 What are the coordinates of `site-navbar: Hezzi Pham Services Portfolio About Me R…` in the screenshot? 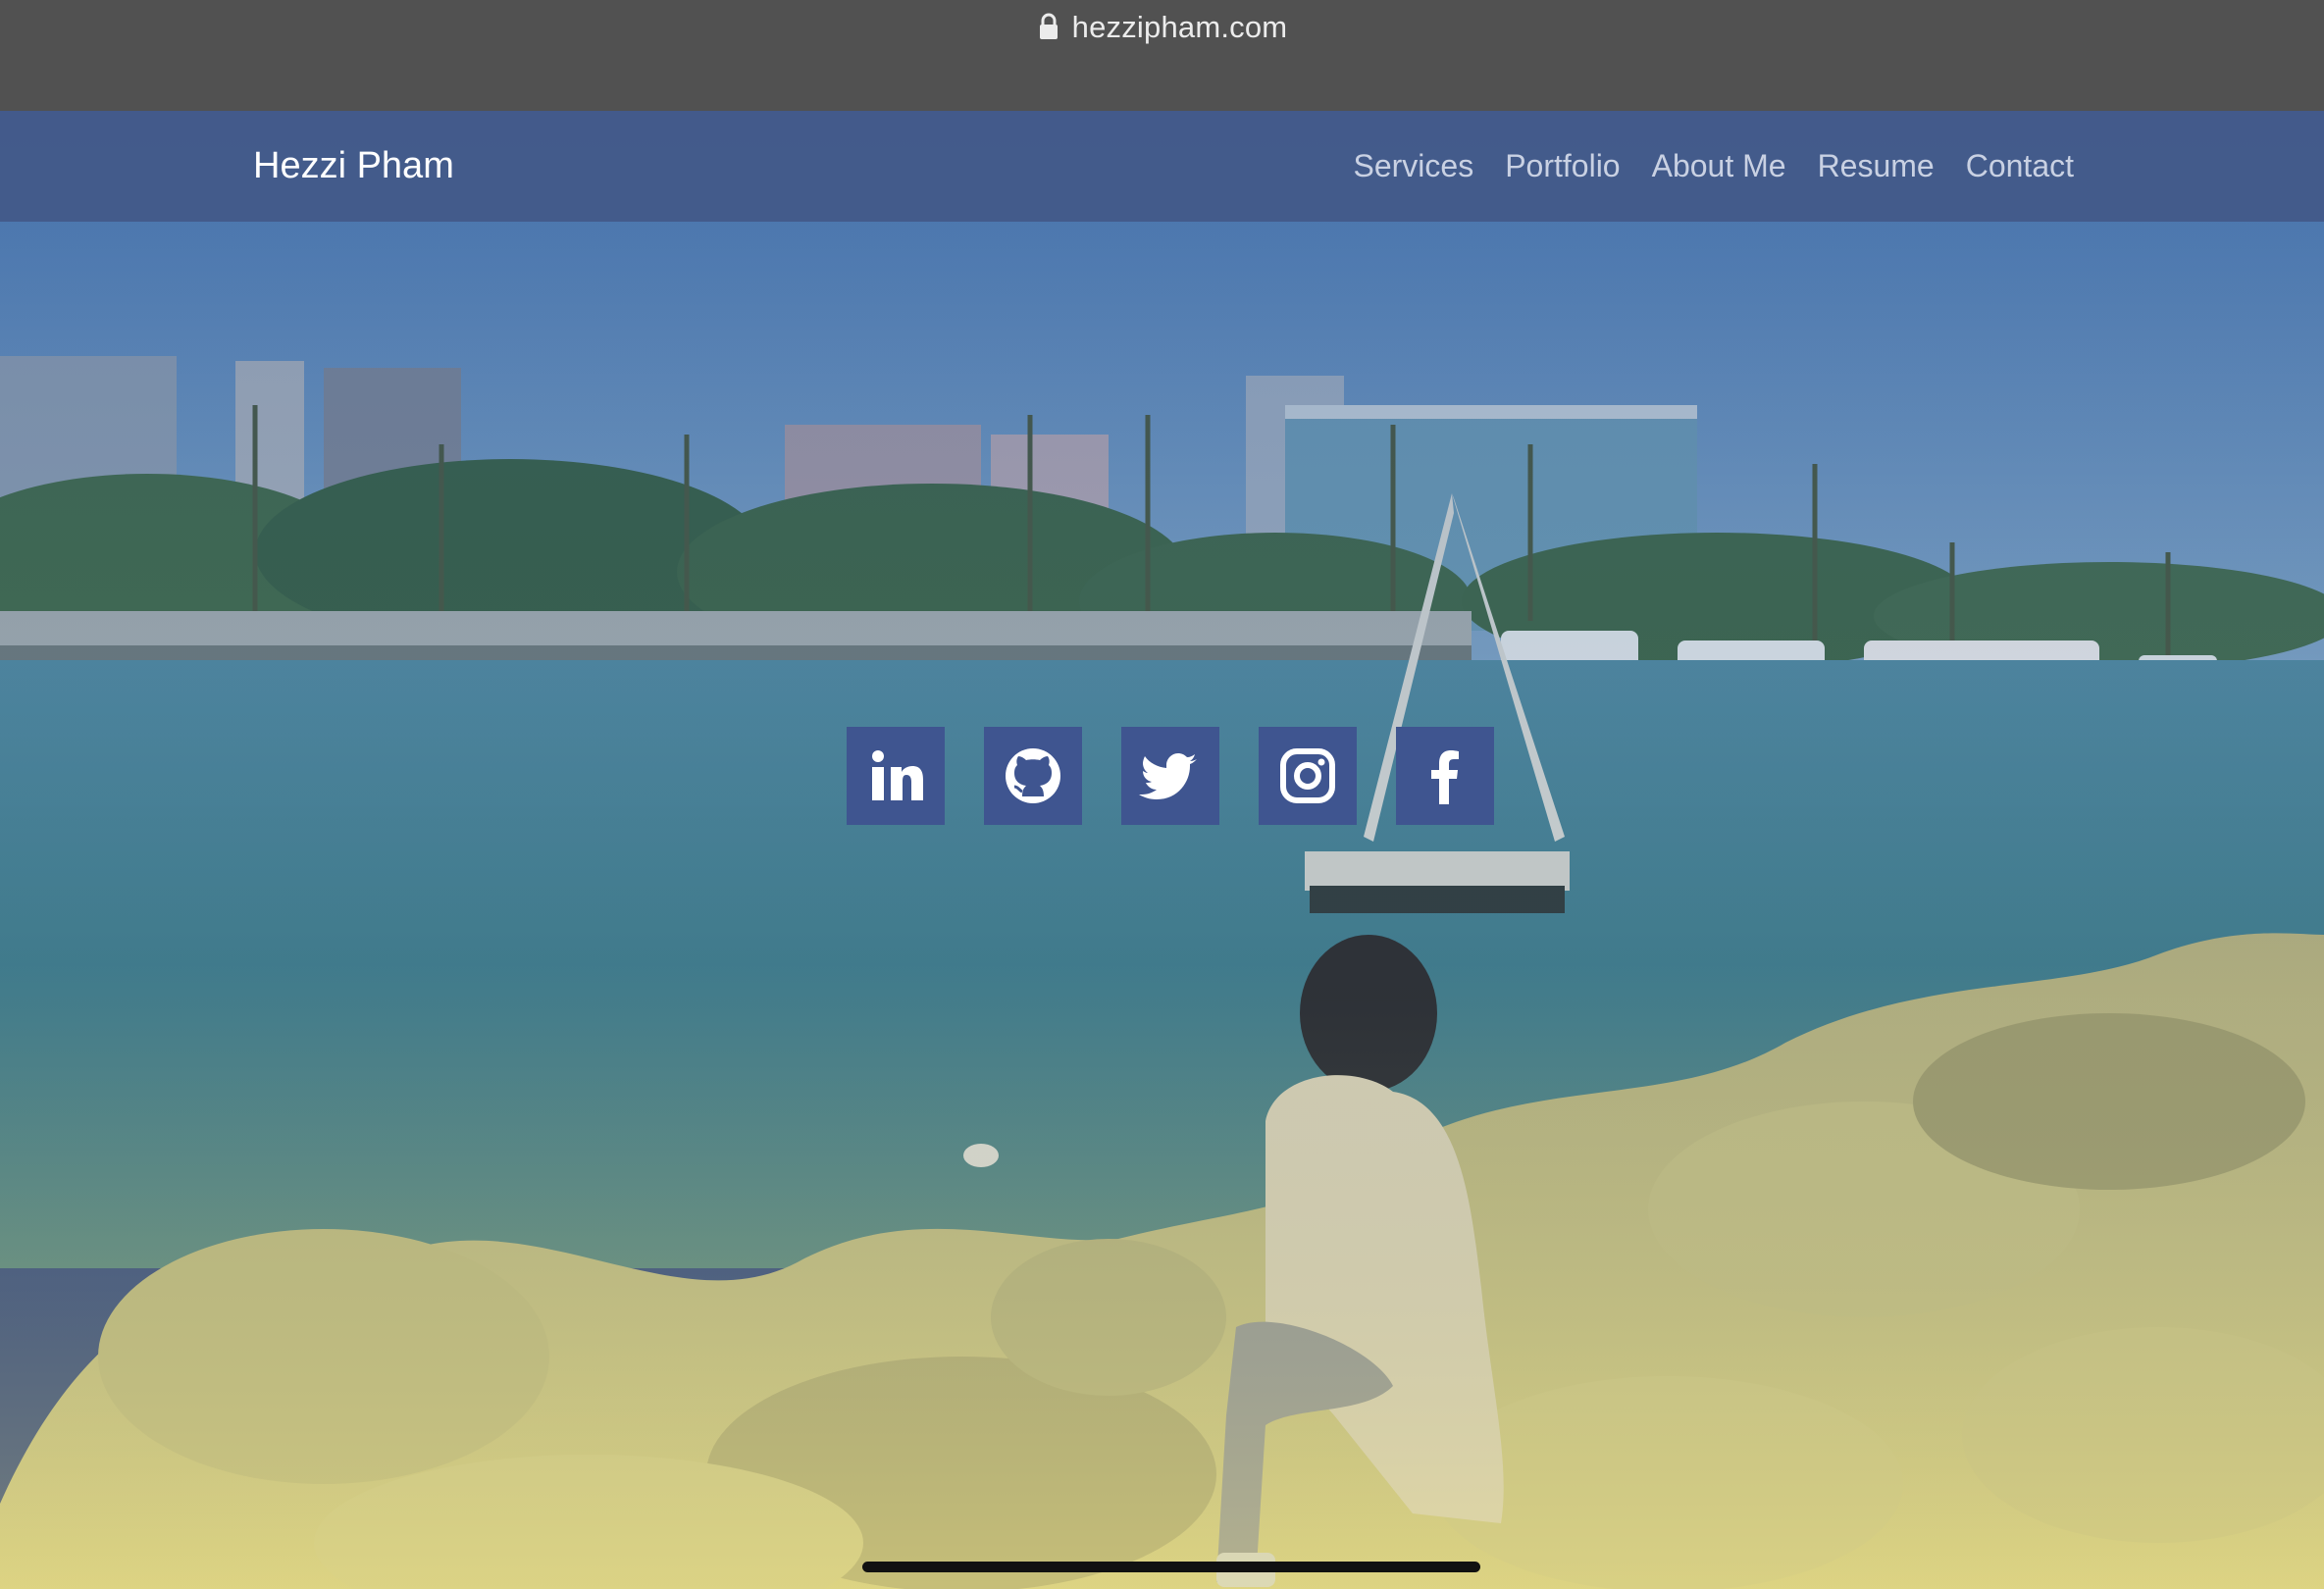 It's located at (1162, 166).